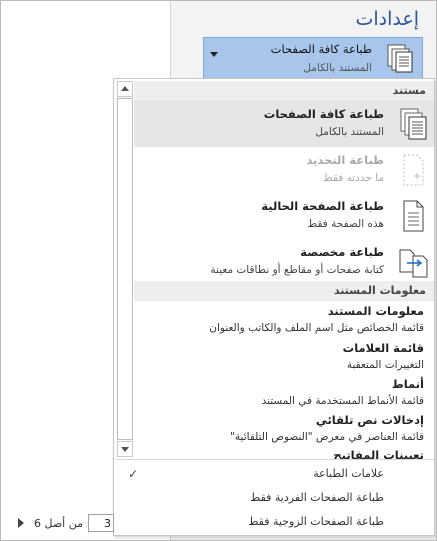 Image resolution: width=437 pixels, height=541 pixels. I want to click on menu-item-markup-list: قائمة العلامات التغييرات المتعقبة, so click(284, 357).